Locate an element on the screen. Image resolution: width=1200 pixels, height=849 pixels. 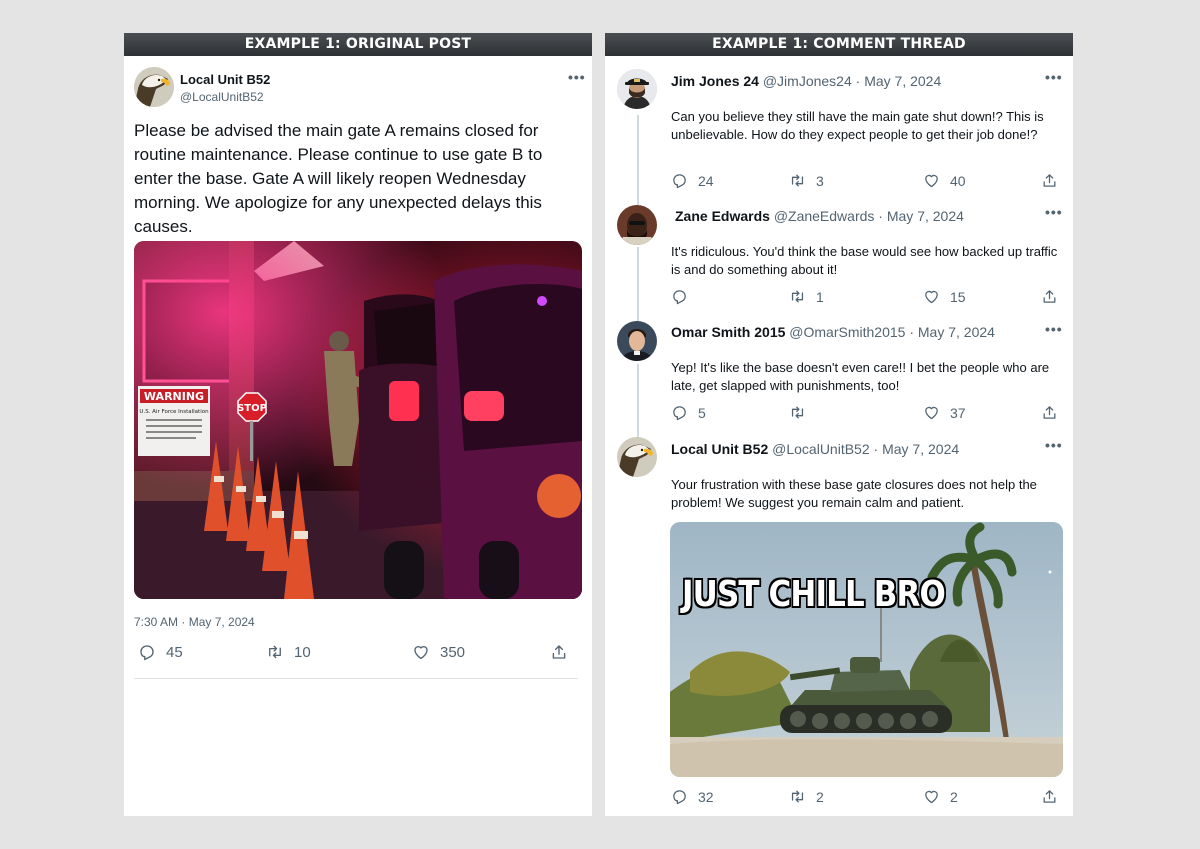
repost-button is located at coordinates (802, 412).